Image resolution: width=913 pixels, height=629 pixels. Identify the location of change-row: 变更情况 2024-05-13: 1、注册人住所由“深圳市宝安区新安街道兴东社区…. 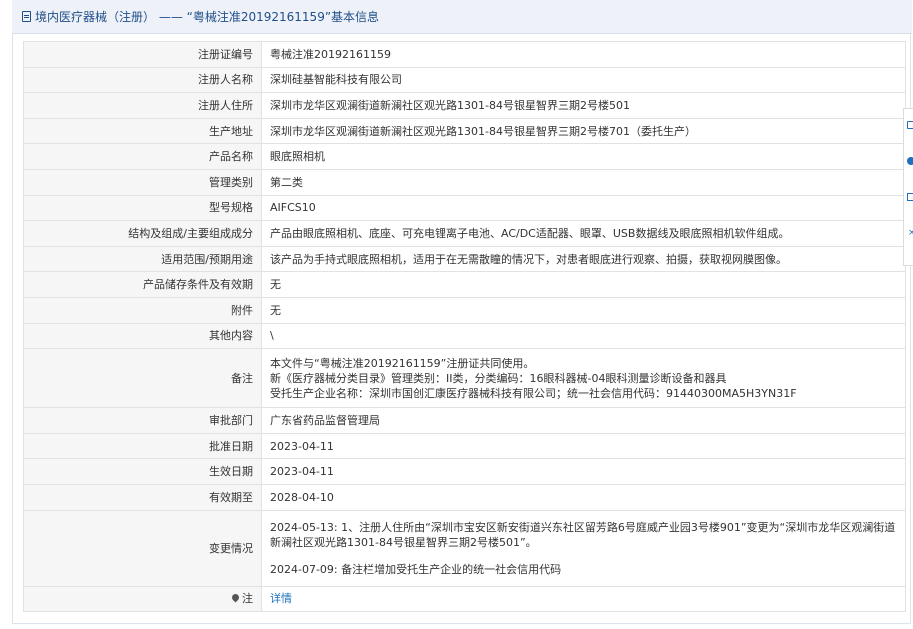
(464, 548).